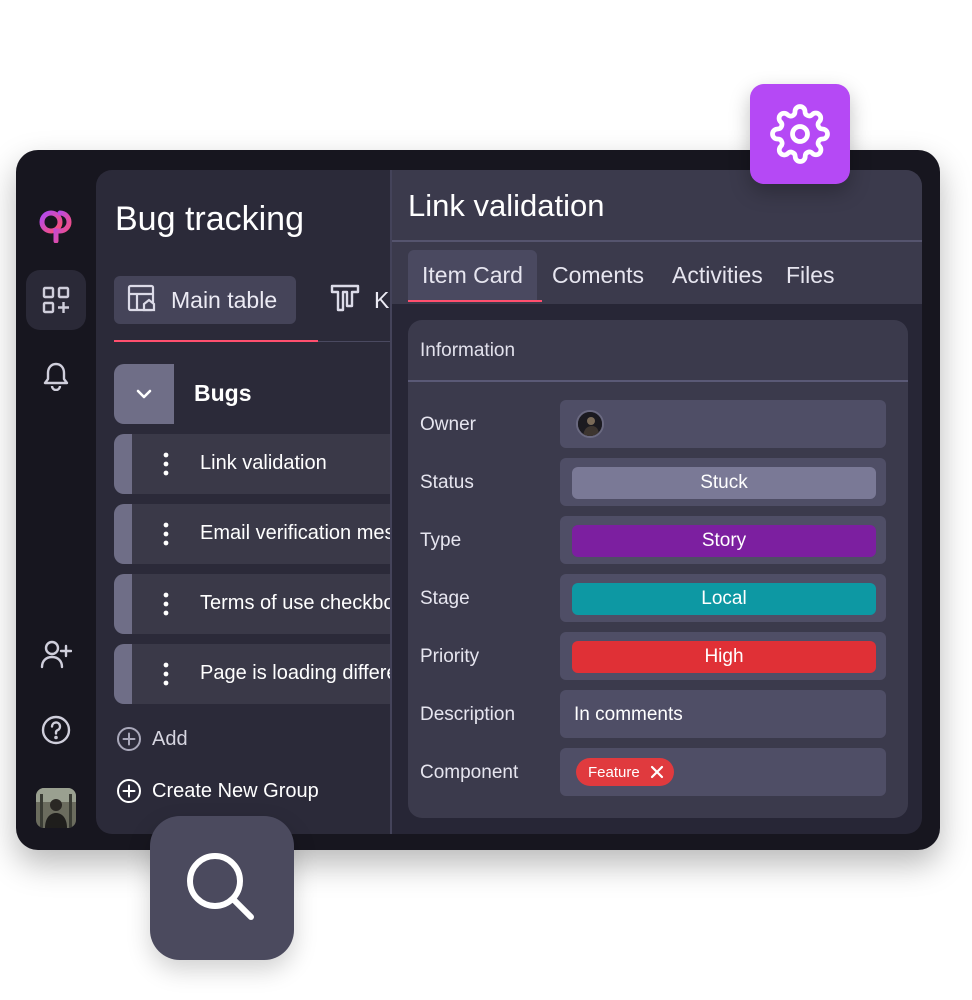 Image resolution: width=972 pixels, height=1000 pixels. Describe the element at coordinates (723, 714) in the screenshot. I see `description-field: In comments` at that location.